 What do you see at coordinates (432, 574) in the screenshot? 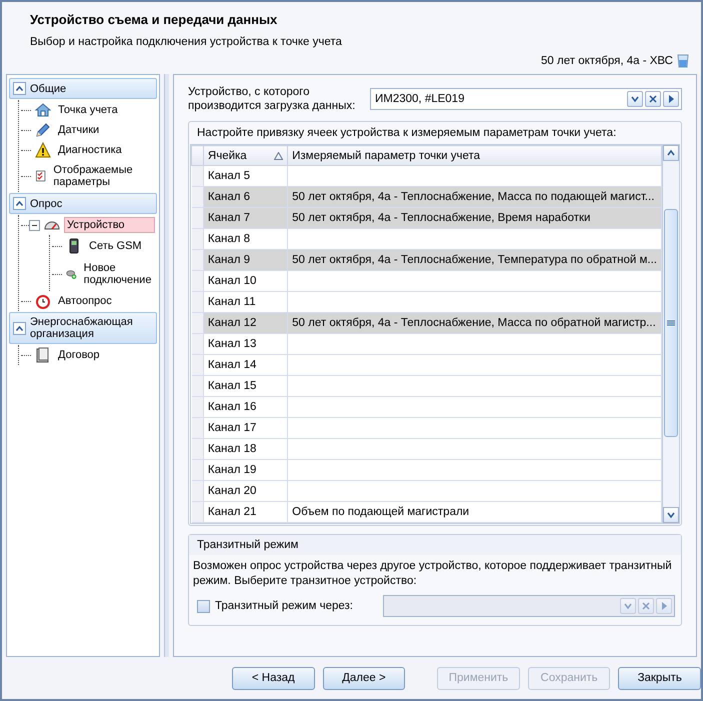
I see `transit-description: Возможен опрос устройства через другое устройство, которое поддерживает транзитный режим. Выберите транзитное устройство:` at bounding box center [432, 574].